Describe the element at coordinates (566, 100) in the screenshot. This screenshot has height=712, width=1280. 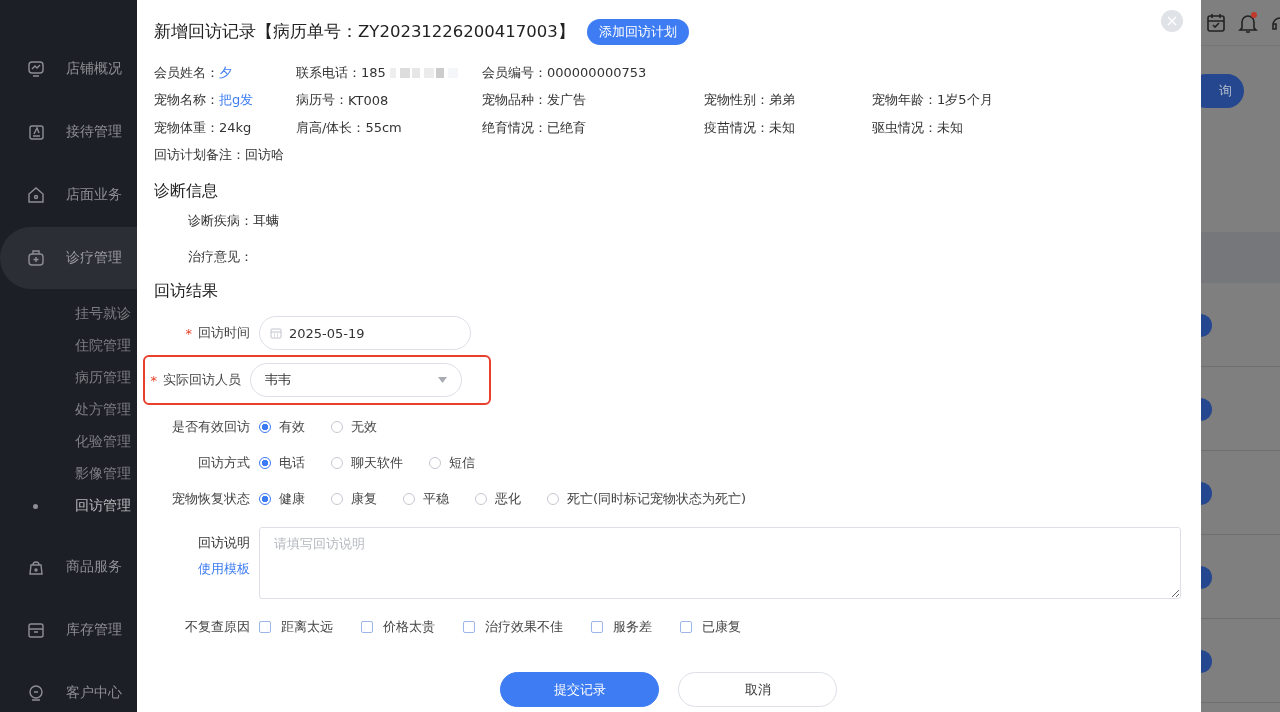
I see `info-value: 发广告` at that location.